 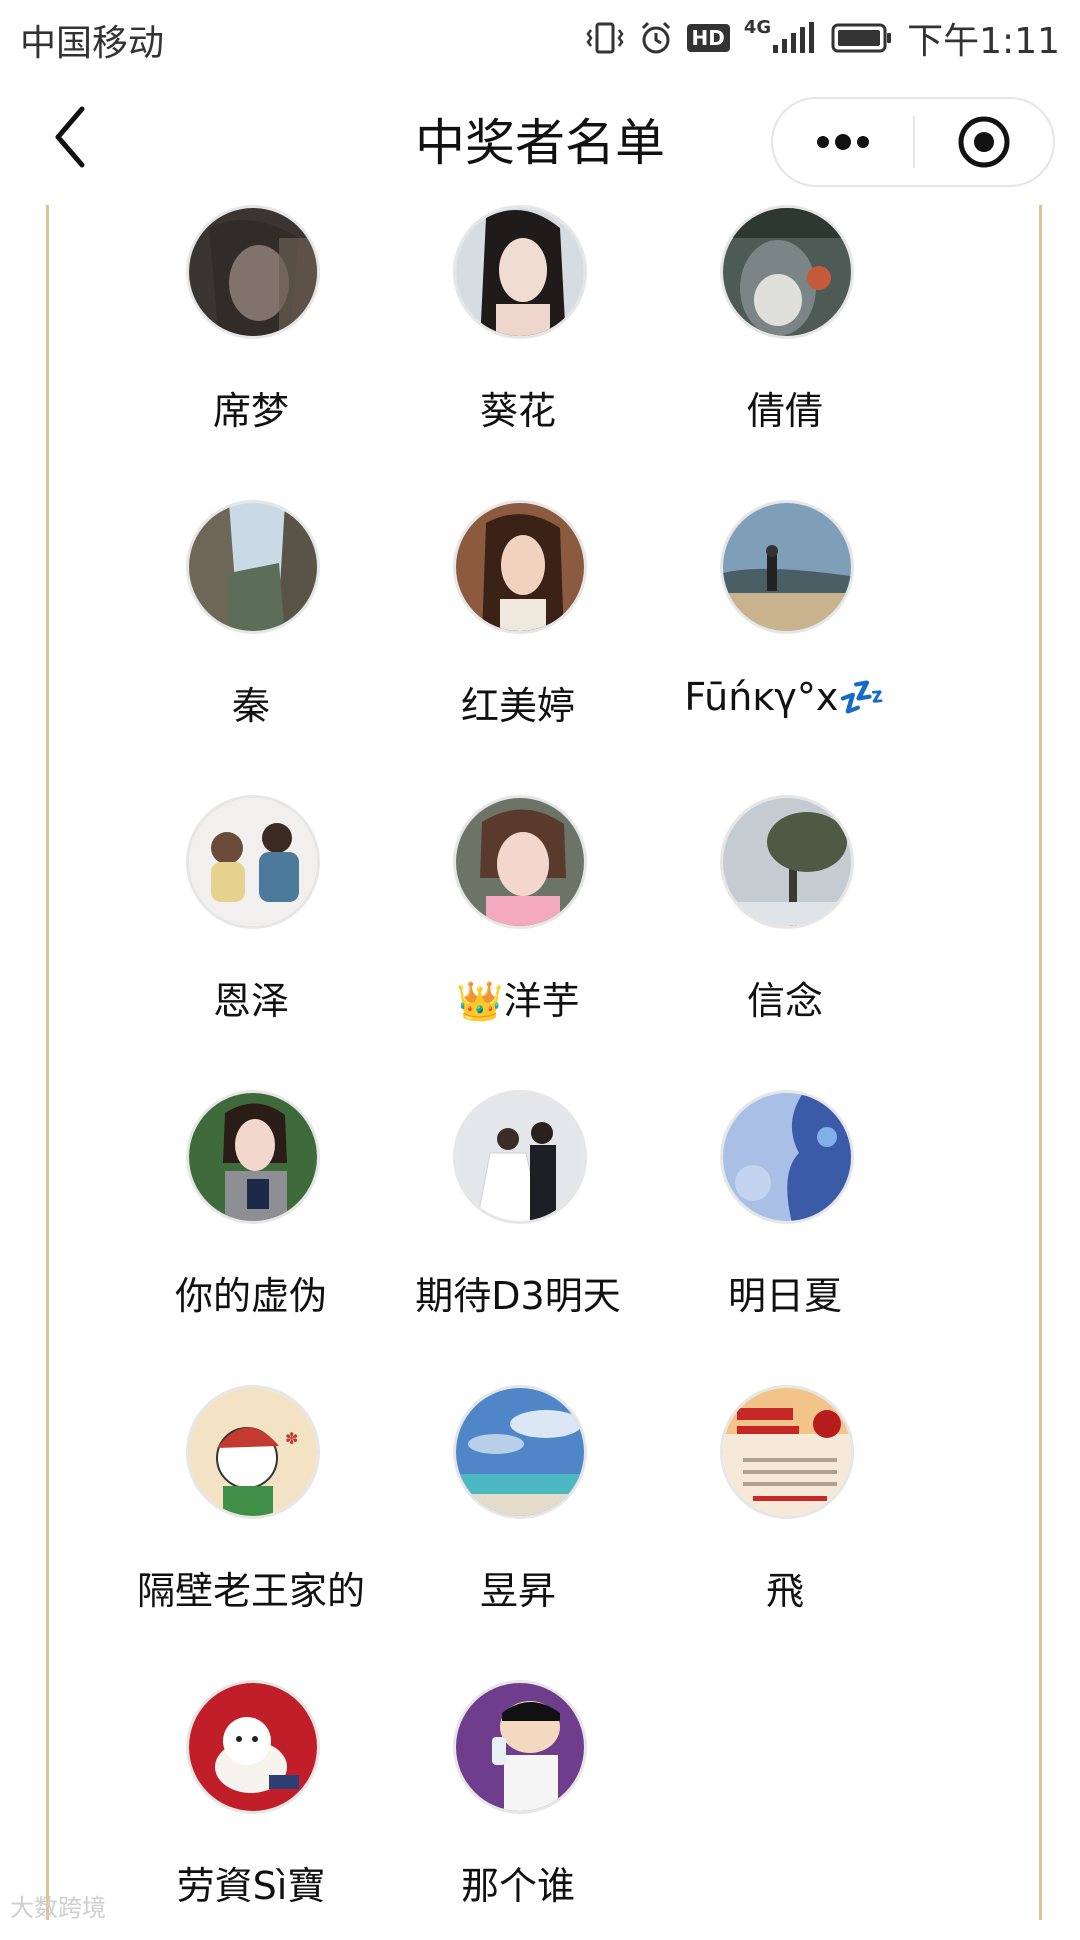 What do you see at coordinates (540, 140) in the screenshot?
I see `nav-bar: 中奖者名单` at bounding box center [540, 140].